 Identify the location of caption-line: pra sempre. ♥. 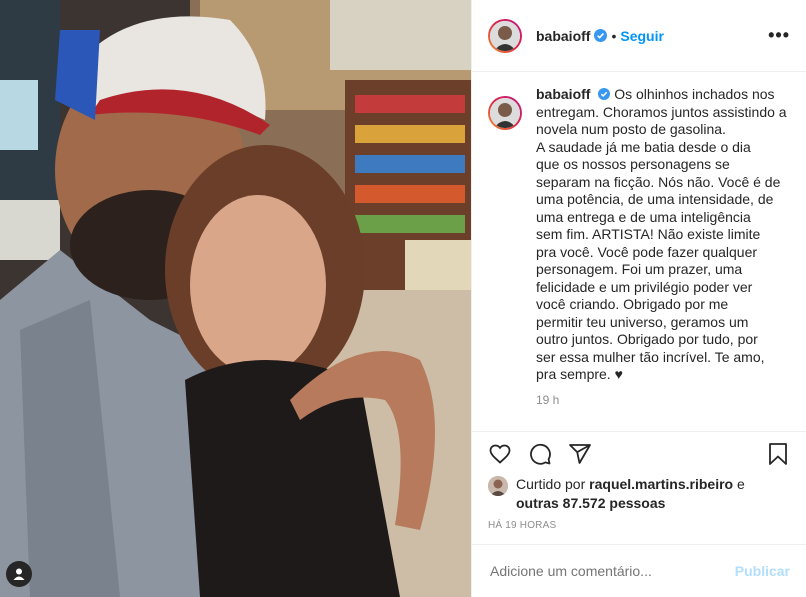
(579, 374).